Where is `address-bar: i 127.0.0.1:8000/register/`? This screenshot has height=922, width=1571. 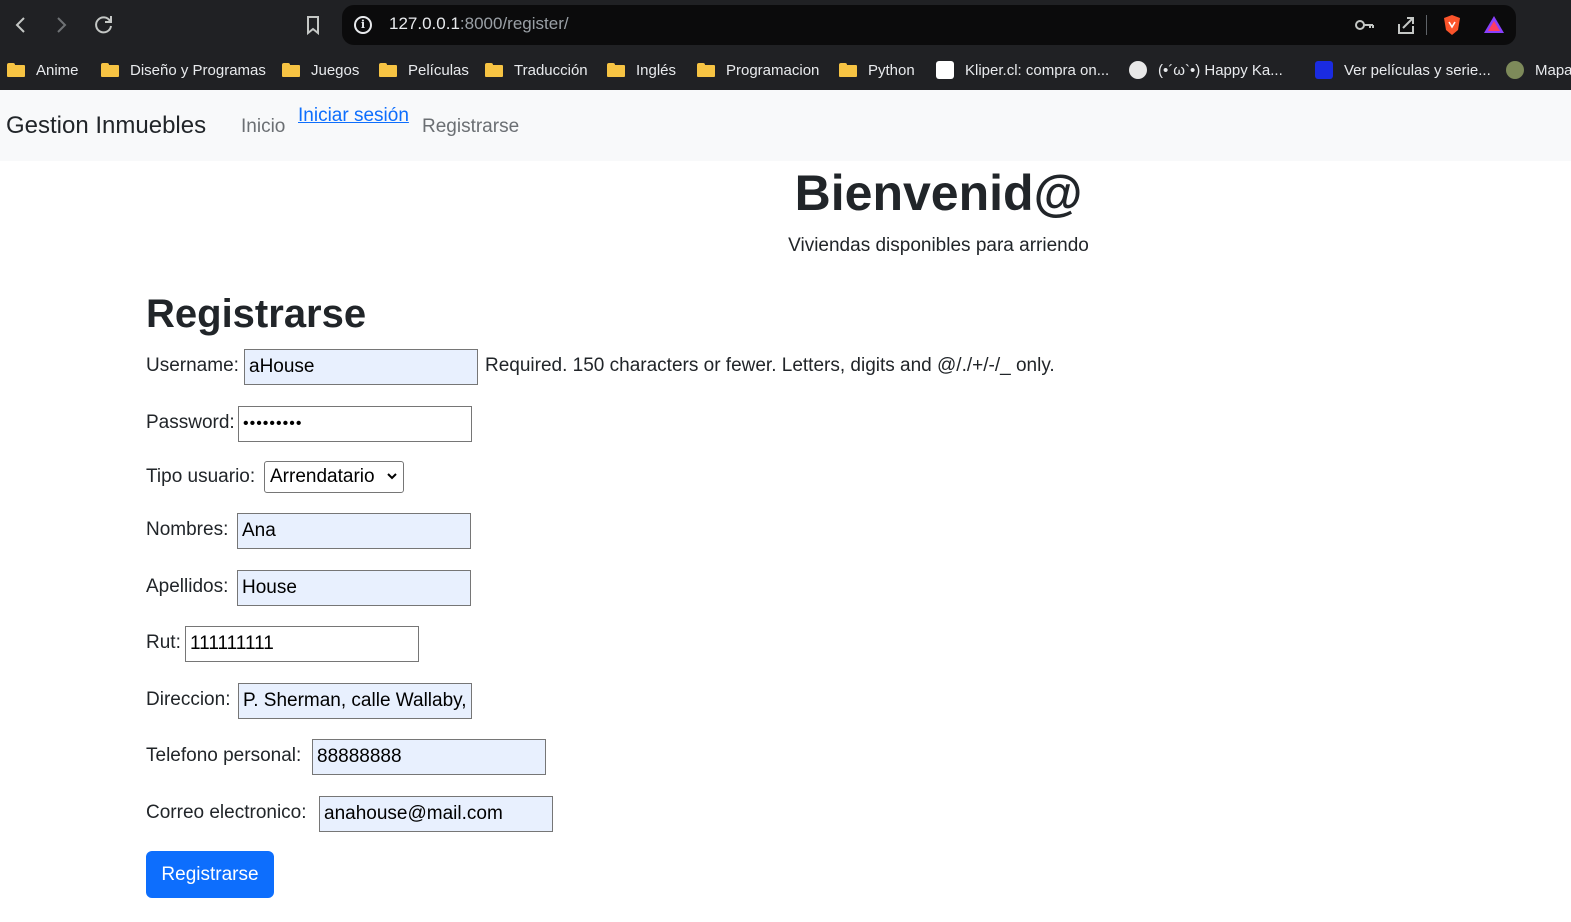
address-bar: i 127.0.0.1:8000/register/ is located at coordinates (929, 25).